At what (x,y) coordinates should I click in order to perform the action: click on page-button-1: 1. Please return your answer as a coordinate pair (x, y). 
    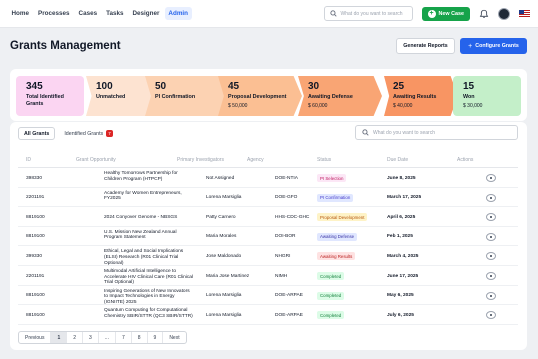
    Looking at the image, I should click on (59, 337).